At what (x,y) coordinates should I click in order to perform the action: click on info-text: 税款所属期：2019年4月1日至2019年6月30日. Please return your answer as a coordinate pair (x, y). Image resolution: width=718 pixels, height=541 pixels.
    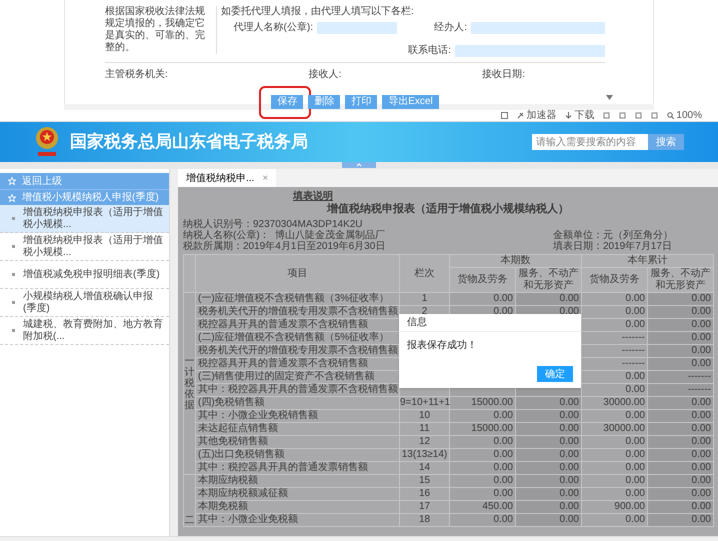
    Looking at the image, I should click on (284, 246).